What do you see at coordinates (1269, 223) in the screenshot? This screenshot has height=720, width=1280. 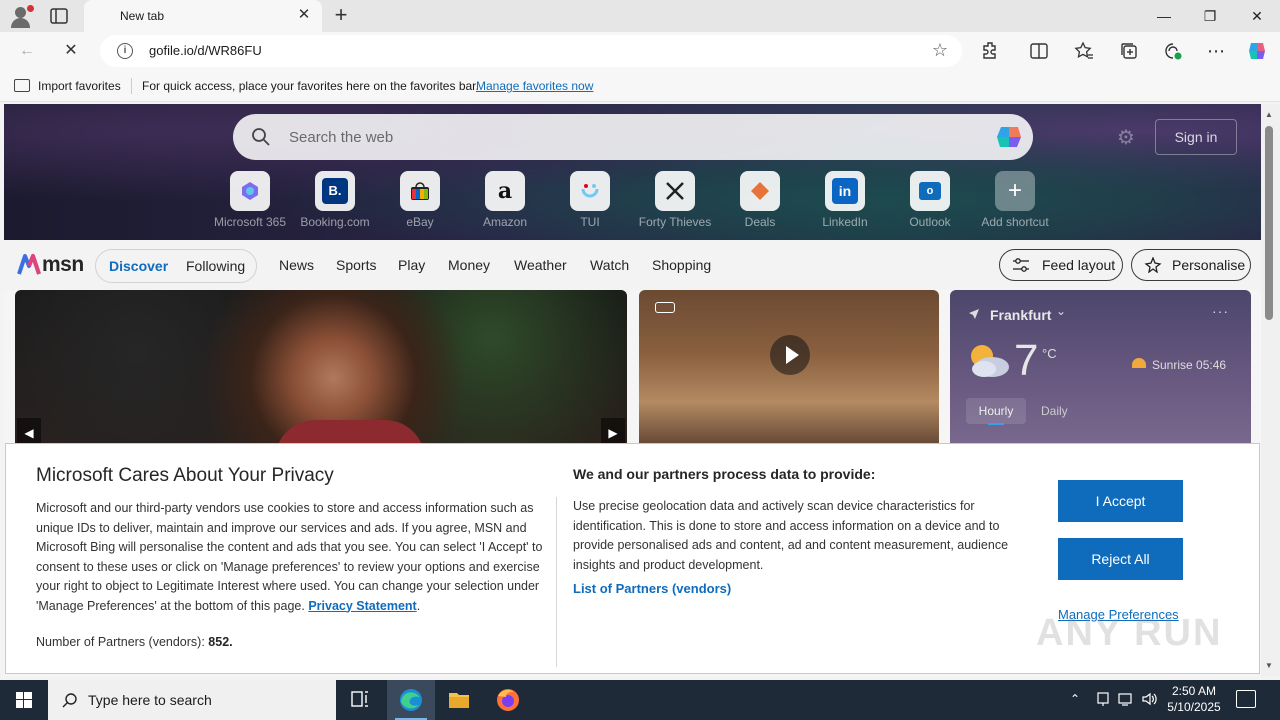 I see `scroll-thumb` at bounding box center [1269, 223].